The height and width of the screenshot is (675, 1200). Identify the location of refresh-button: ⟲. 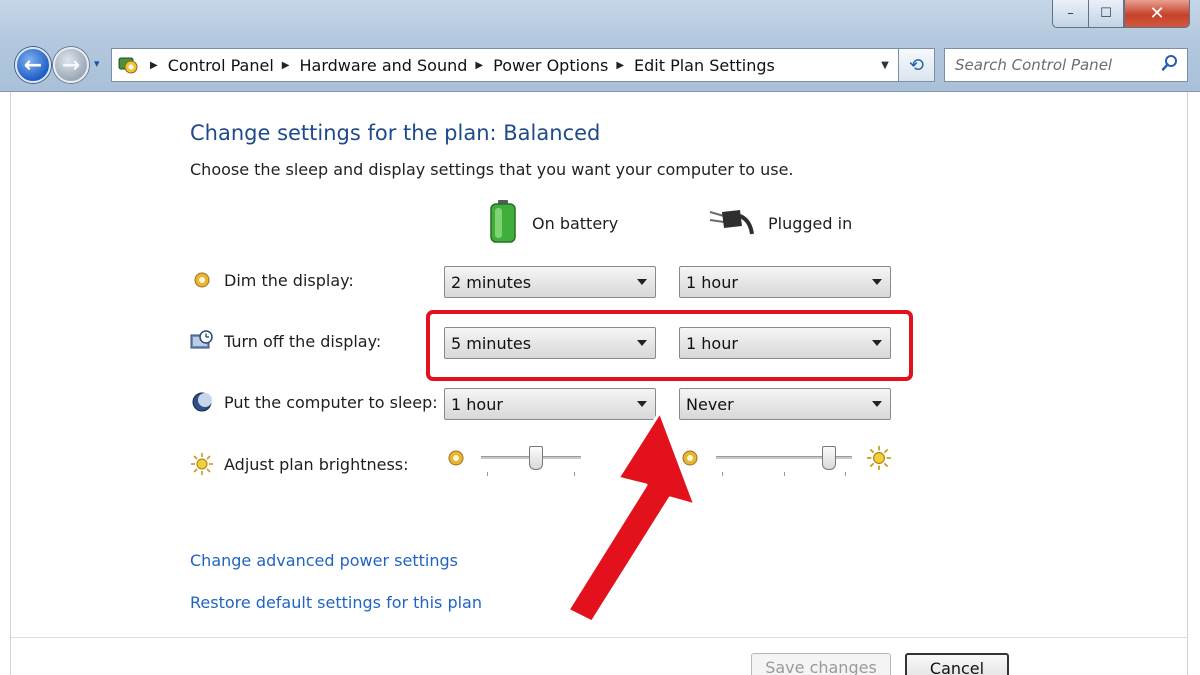
(917, 65).